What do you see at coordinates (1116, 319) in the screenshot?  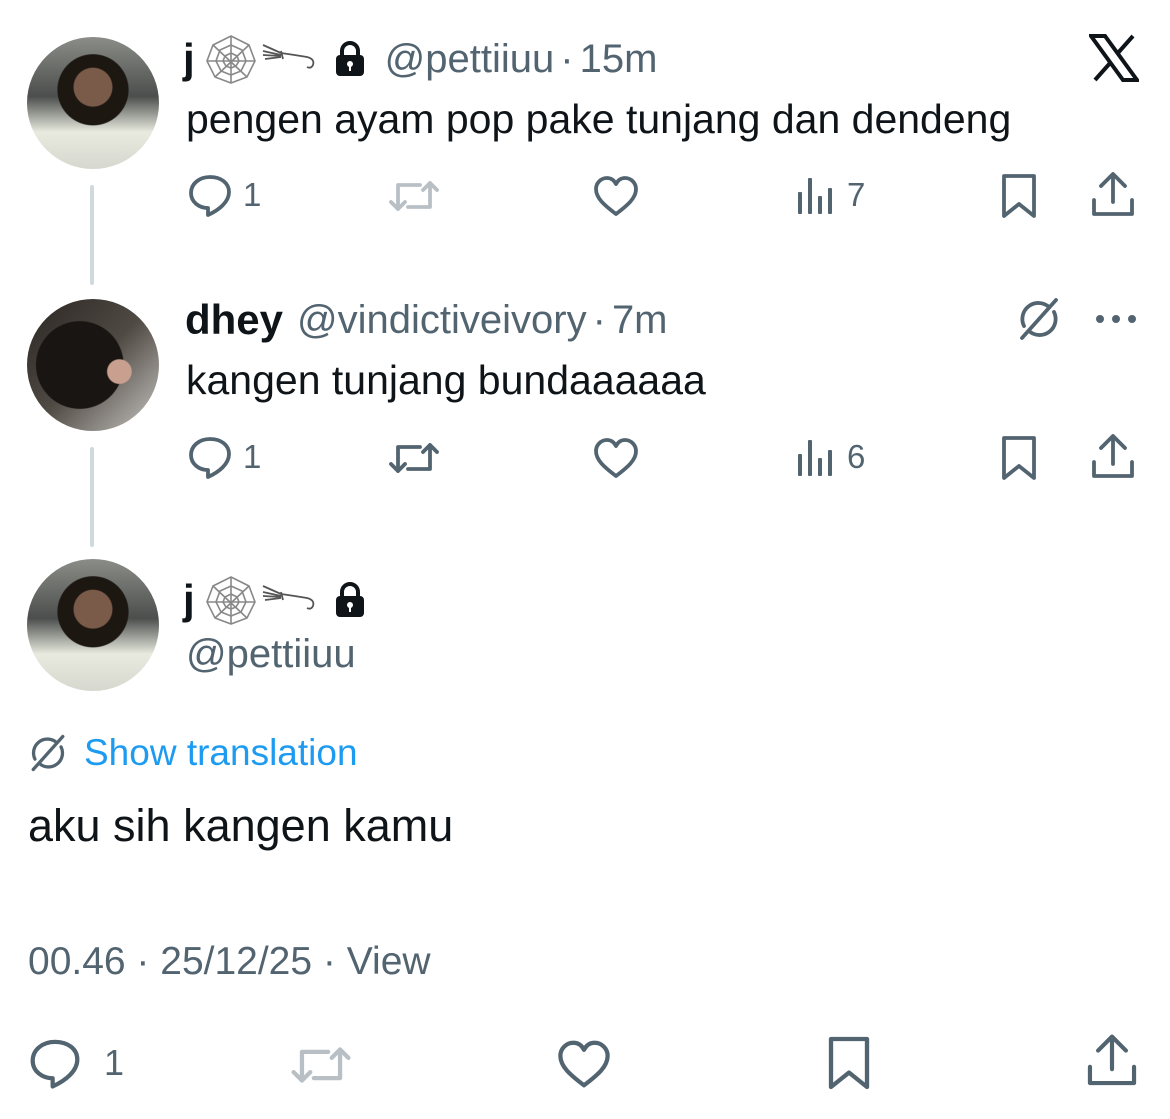 I see `more-icon` at bounding box center [1116, 319].